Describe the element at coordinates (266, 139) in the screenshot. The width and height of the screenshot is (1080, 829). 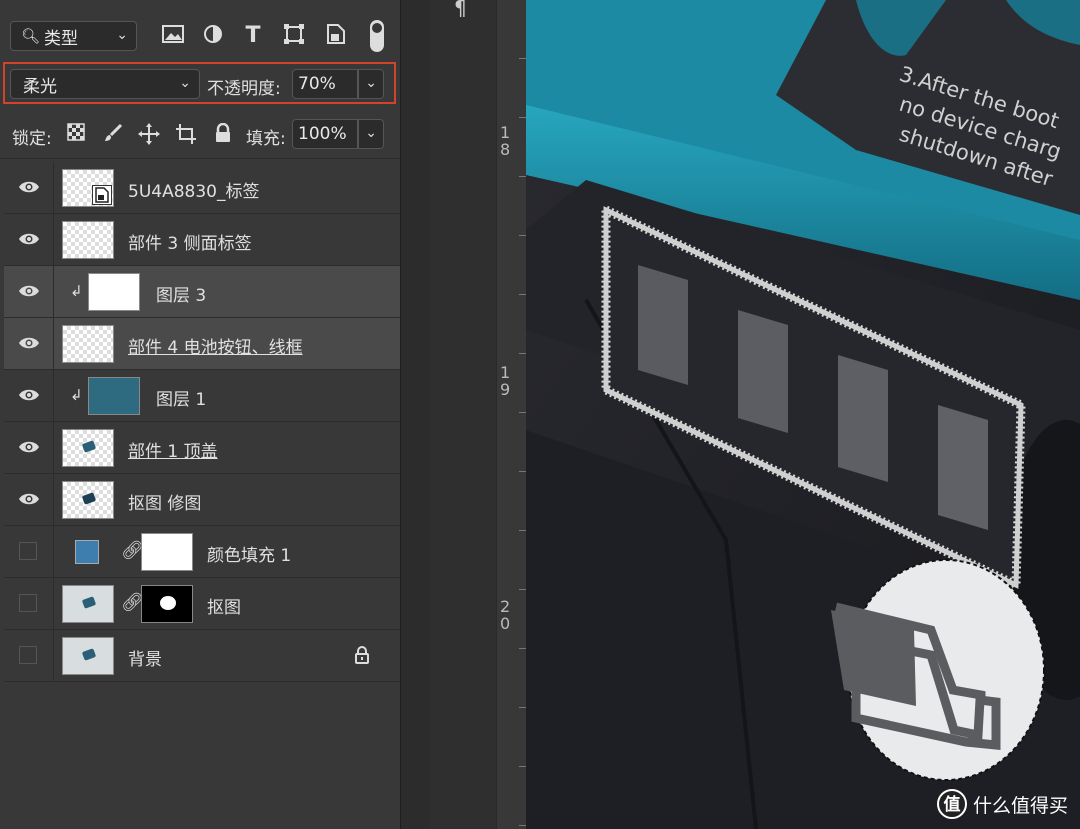
I see `fill-label: 填充:` at that location.